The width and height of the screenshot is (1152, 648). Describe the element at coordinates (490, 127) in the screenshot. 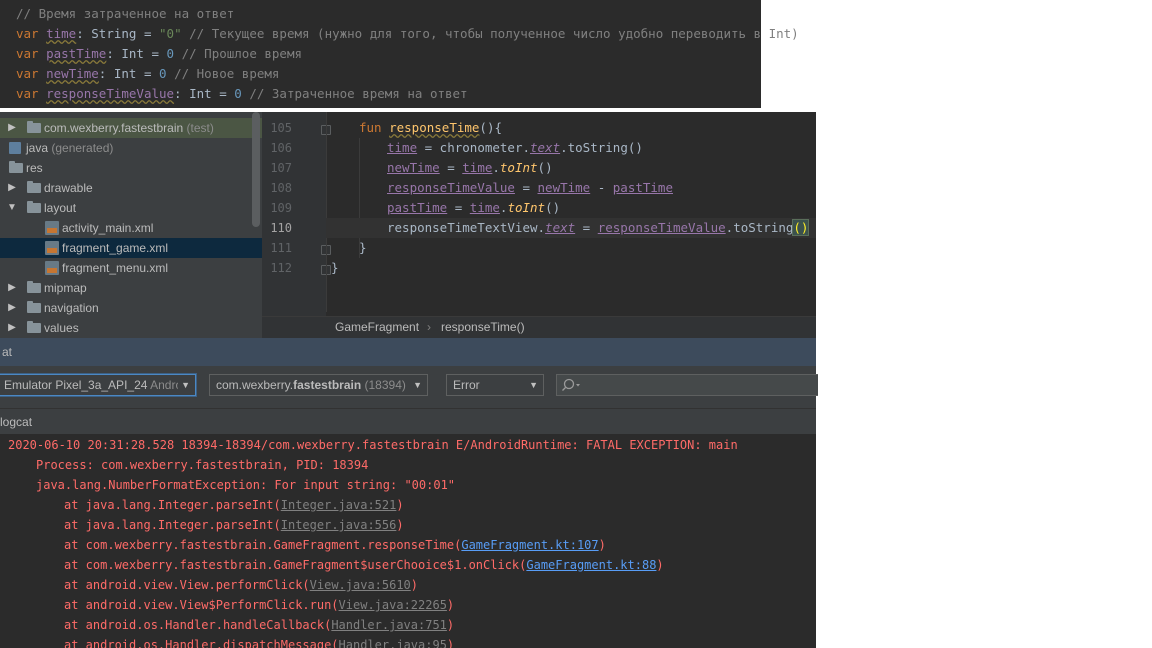

I see `code-text: (){` at that location.